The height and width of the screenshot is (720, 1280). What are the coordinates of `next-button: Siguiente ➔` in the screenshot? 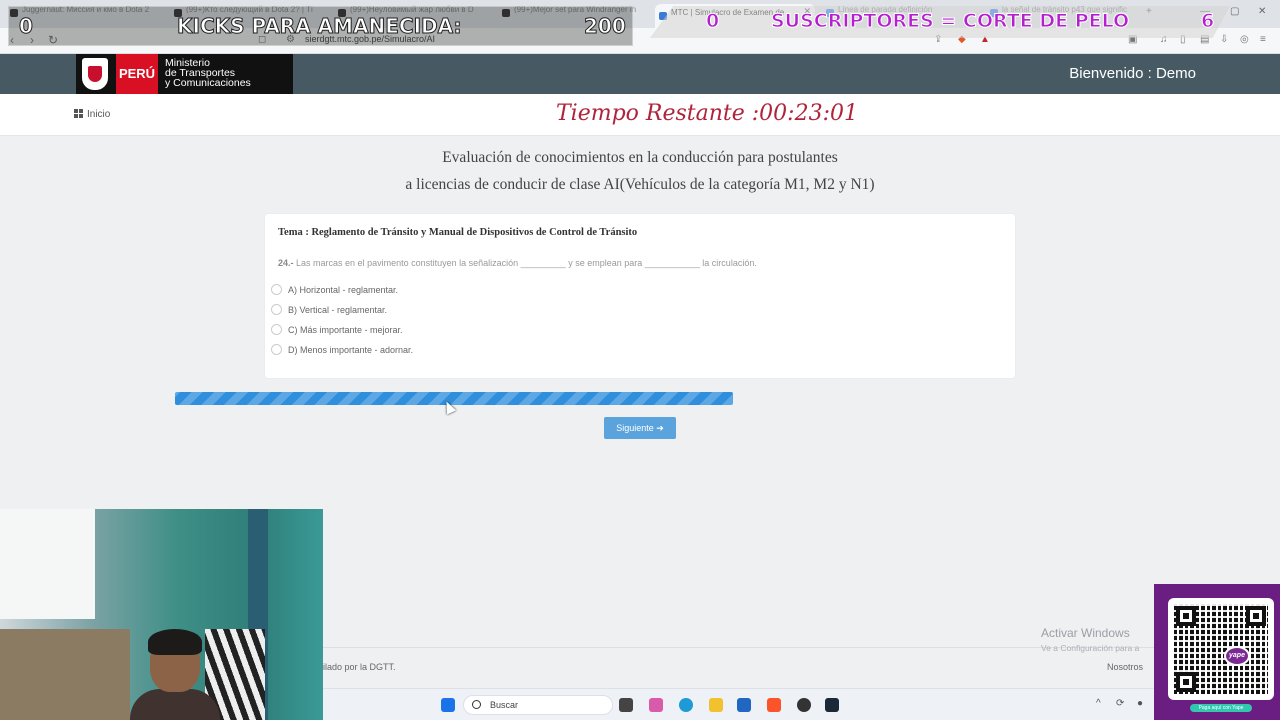 It's located at (640, 428).